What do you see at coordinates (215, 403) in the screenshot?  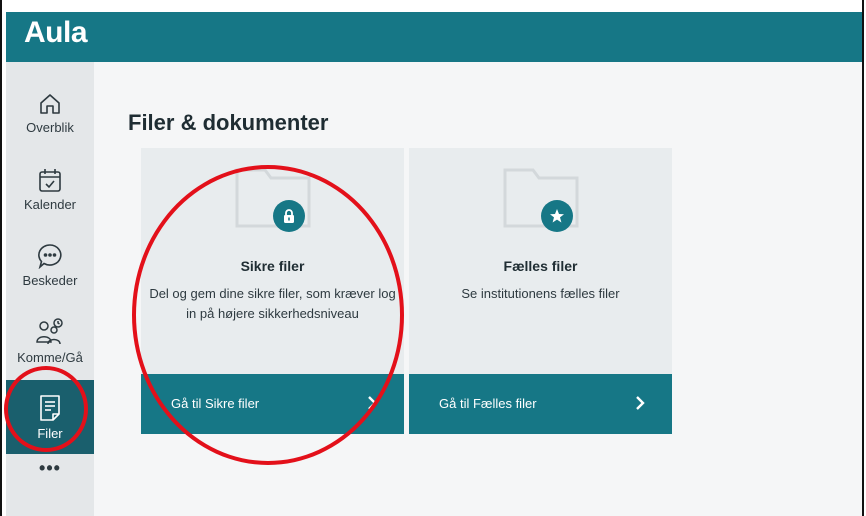 I see `button-label: Gå til Sikre filer` at bounding box center [215, 403].